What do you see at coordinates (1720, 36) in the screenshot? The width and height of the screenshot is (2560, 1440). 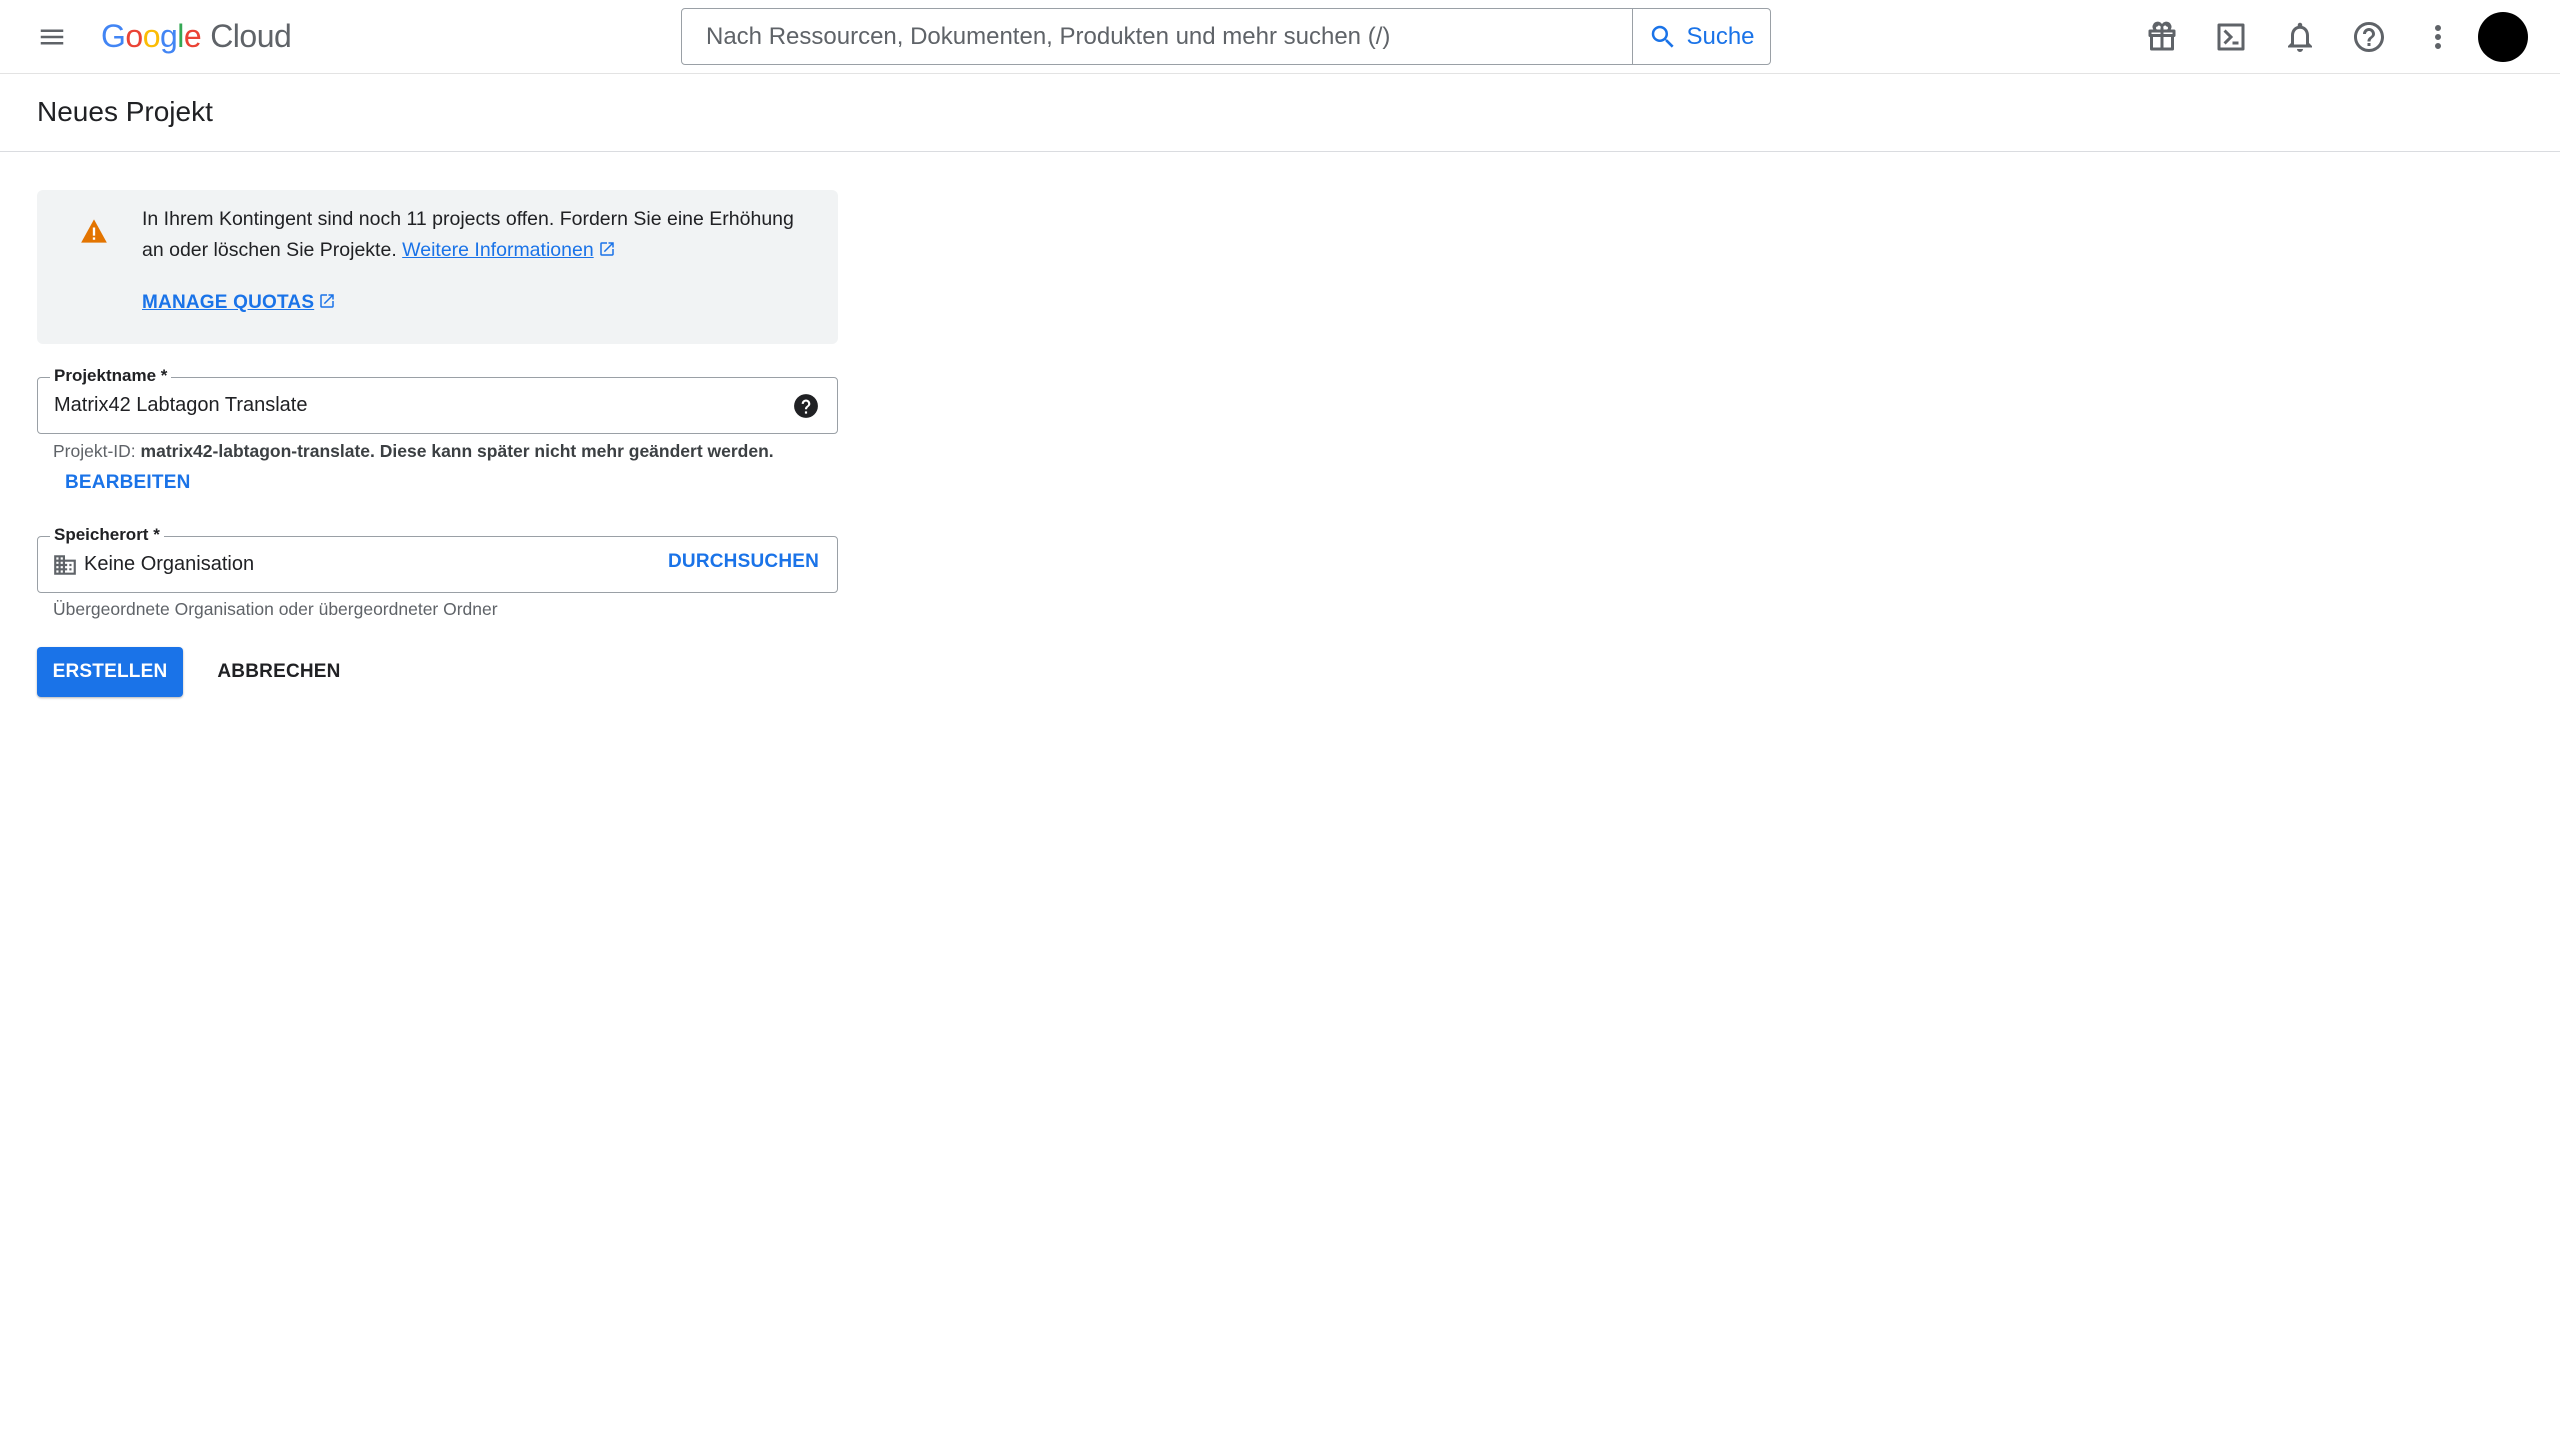 I see `search-button-label: Suche` at bounding box center [1720, 36].